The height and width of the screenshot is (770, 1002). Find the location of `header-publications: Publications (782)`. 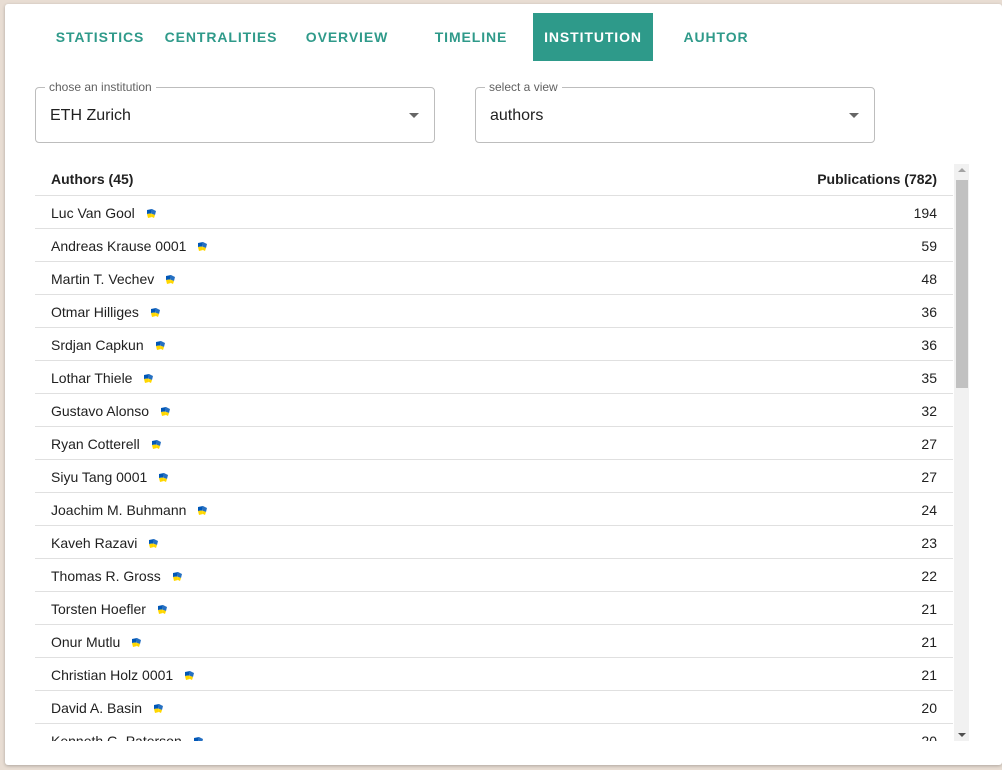

header-publications: Publications (782) is located at coordinates (877, 179).